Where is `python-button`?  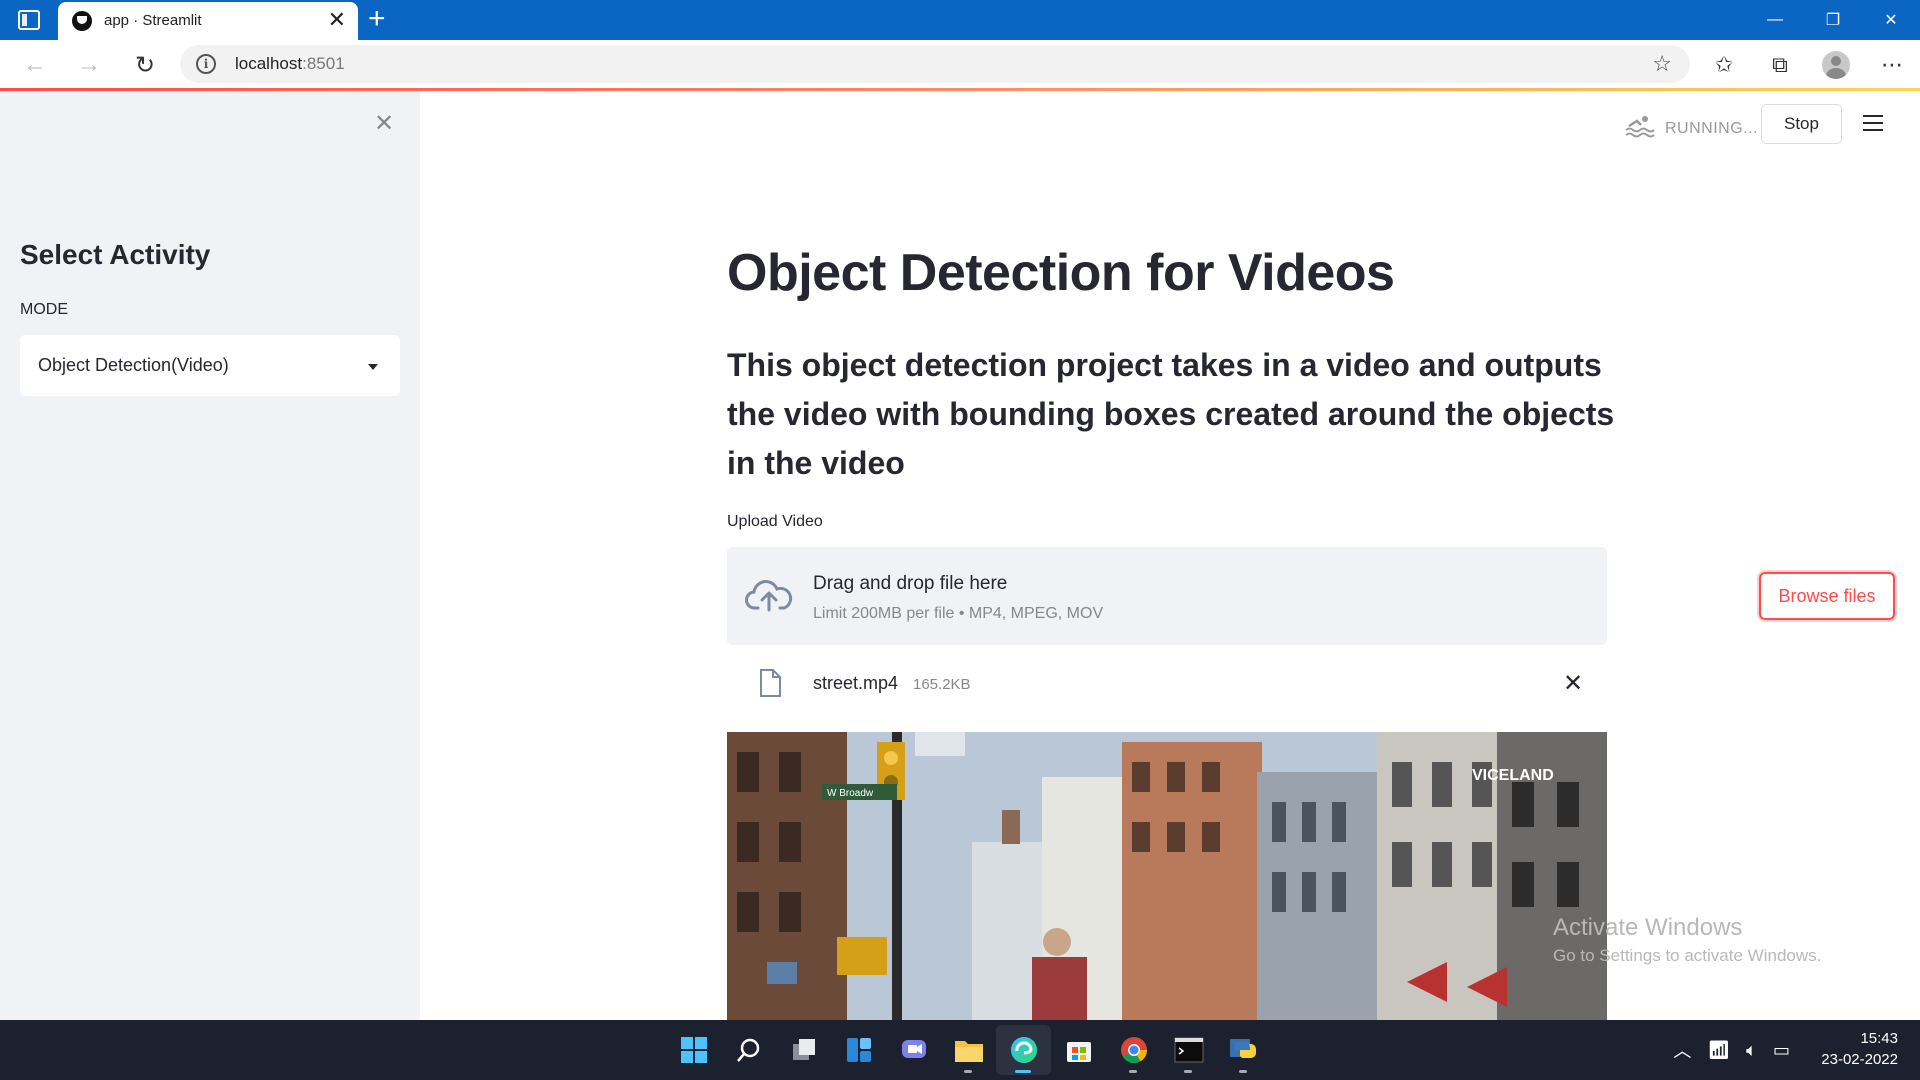
python-button is located at coordinates (1243, 1050).